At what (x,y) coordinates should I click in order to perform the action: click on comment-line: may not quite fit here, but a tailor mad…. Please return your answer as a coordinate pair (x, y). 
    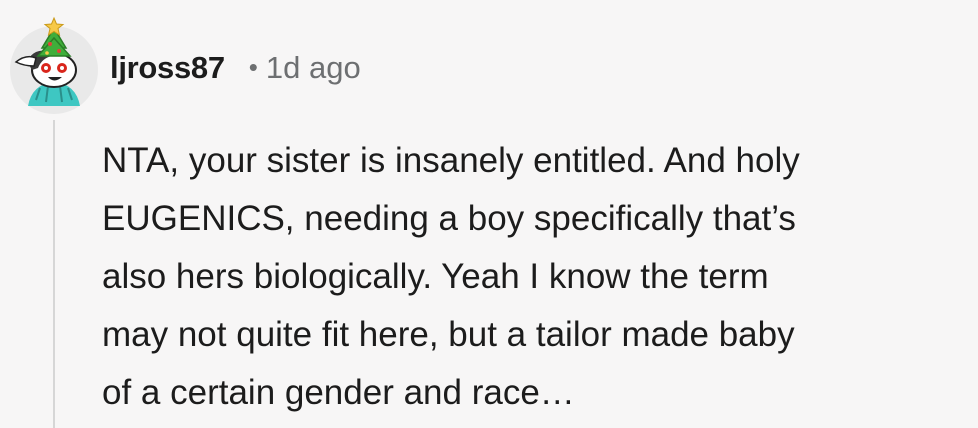
    Looking at the image, I should click on (448, 334).